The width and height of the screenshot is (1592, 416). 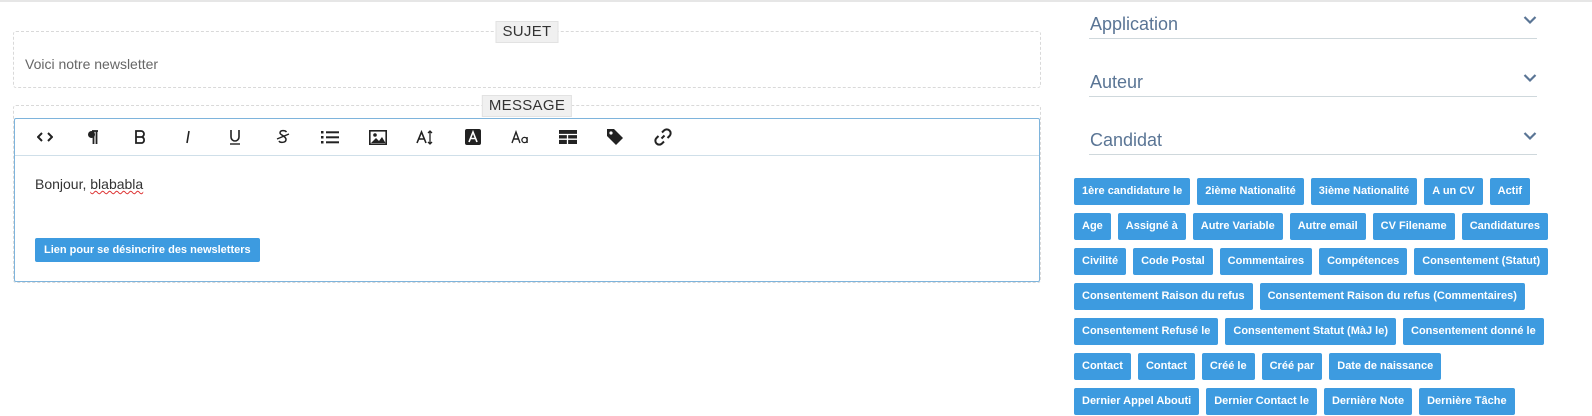 I want to click on accordion-auteur: Auteur, so click(x=1313, y=84).